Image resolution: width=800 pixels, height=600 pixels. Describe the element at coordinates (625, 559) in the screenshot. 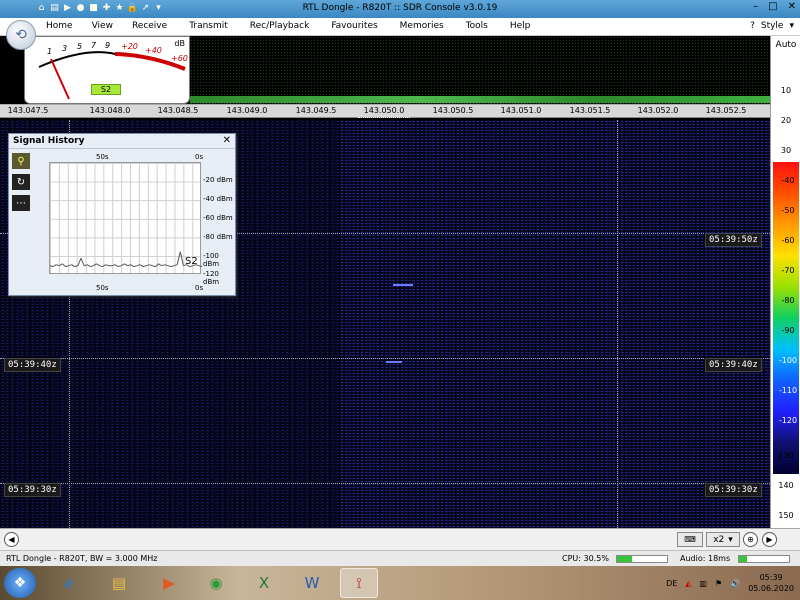

I see `cpu-meter-fill` at that location.